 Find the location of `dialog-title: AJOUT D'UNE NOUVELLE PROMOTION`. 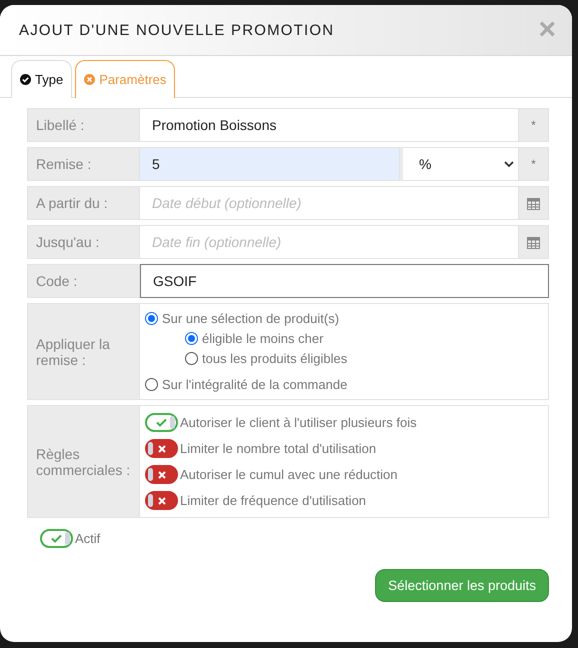

dialog-title: AJOUT D'UNE NOUVELLE PROMOTION is located at coordinates (176, 30).